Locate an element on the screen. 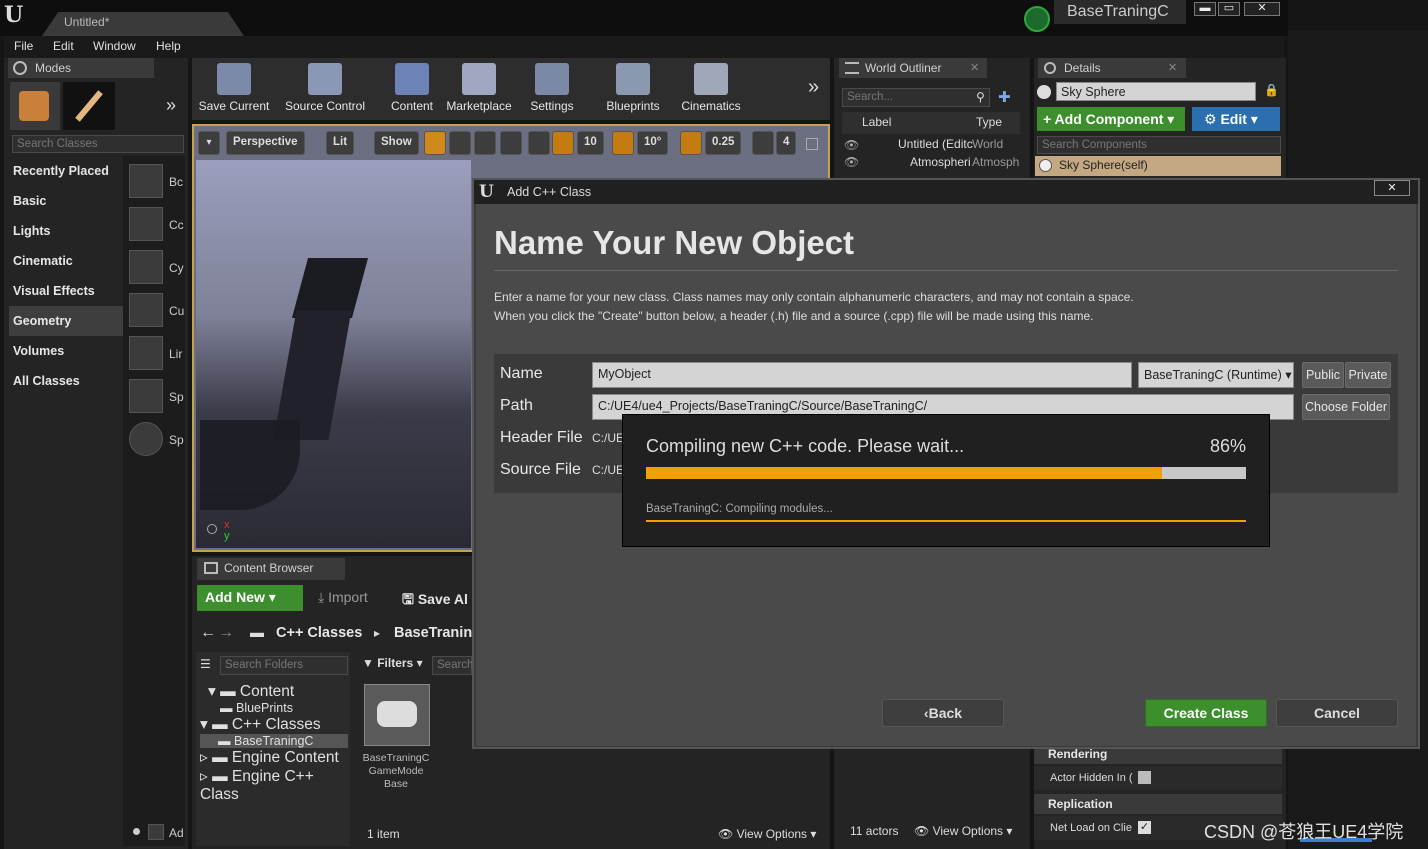  actor-name-field: Sky Sphere is located at coordinates (1156, 91).